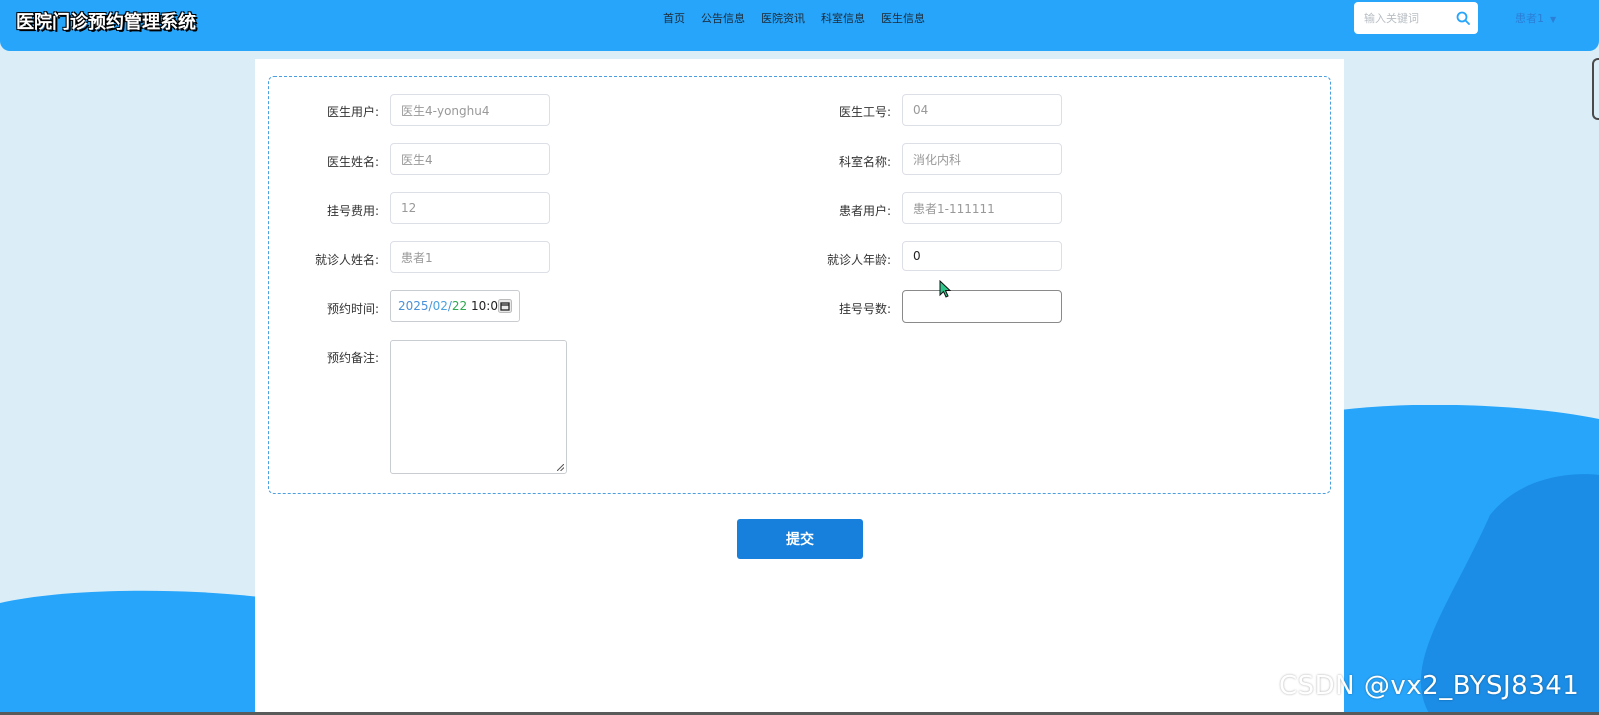 The image size is (1599, 715). I want to click on mouse-cursor-icon, so click(945, 289).